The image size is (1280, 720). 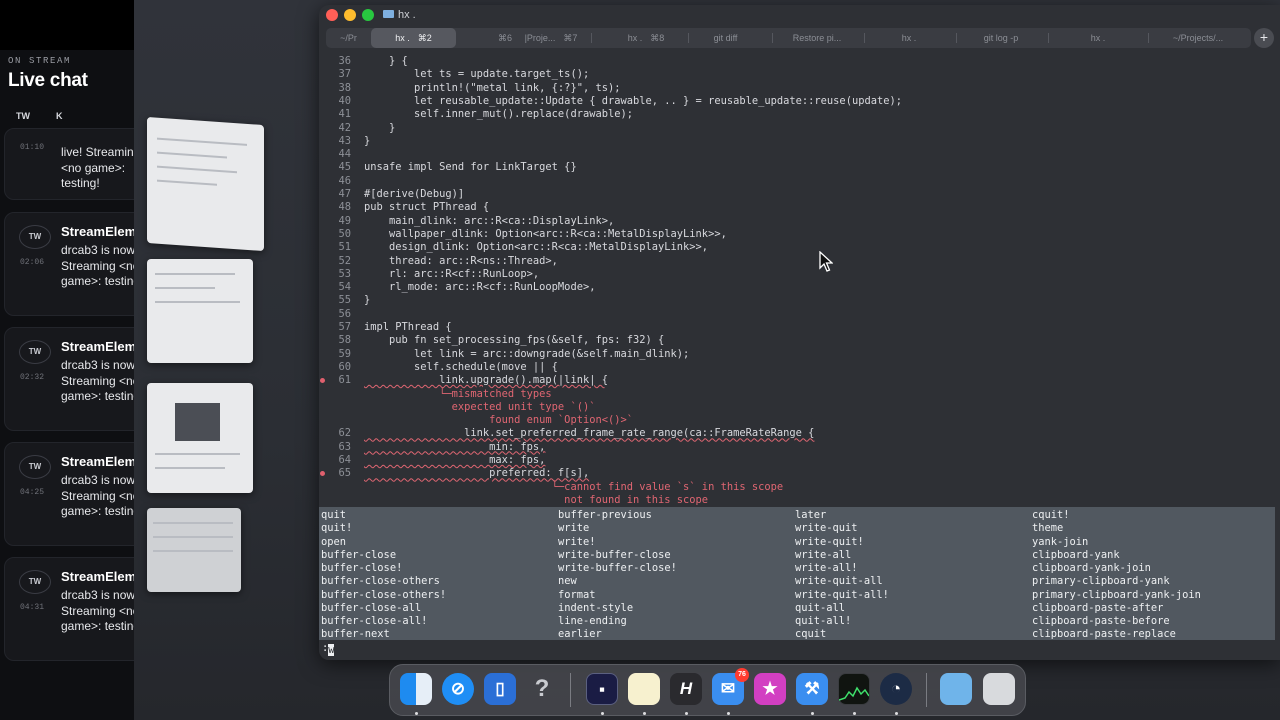 What do you see at coordinates (812, 689) in the screenshot?
I see `xcode-icon: ⚒` at bounding box center [812, 689].